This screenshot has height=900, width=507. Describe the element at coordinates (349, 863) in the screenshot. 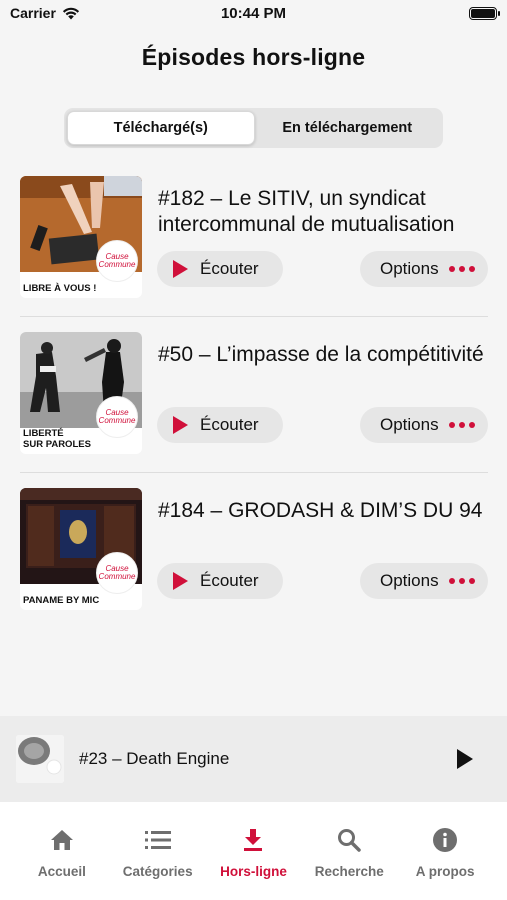

I see `tab-recherche: Recherche` at that location.